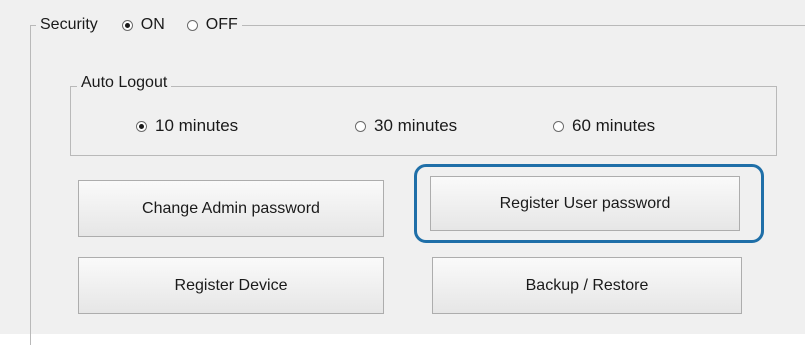 The height and width of the screenshot is (345, 805). I want to click on logout-60-minutes-label: 60 minutes, so click(614, 125).